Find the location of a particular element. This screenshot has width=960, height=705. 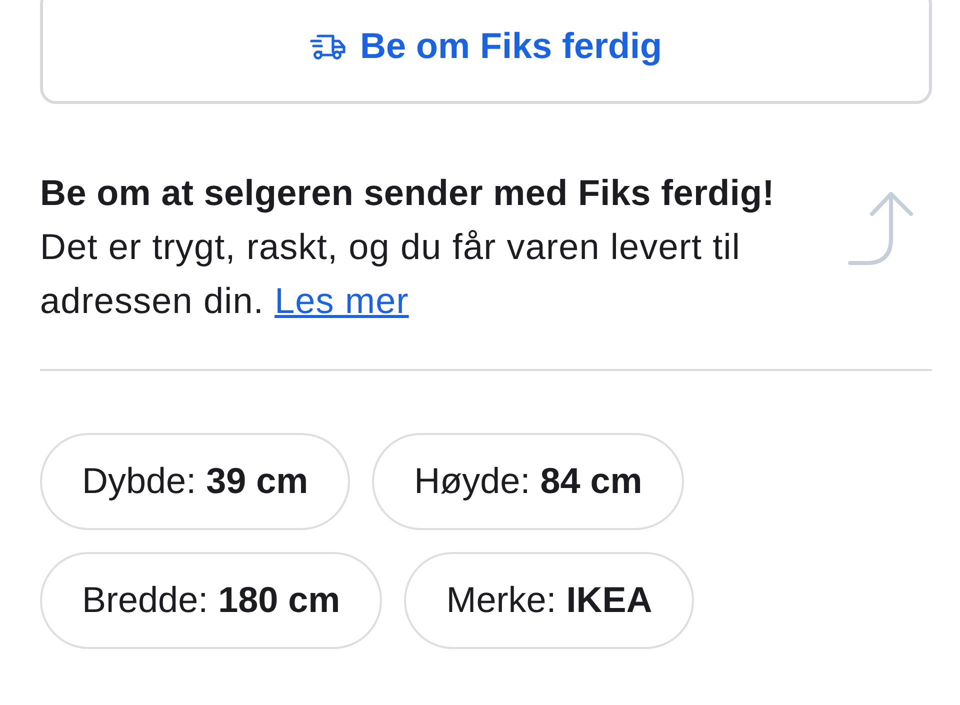

spec-chip: Dybde: 39 cm is located at coordinates (195, 481).